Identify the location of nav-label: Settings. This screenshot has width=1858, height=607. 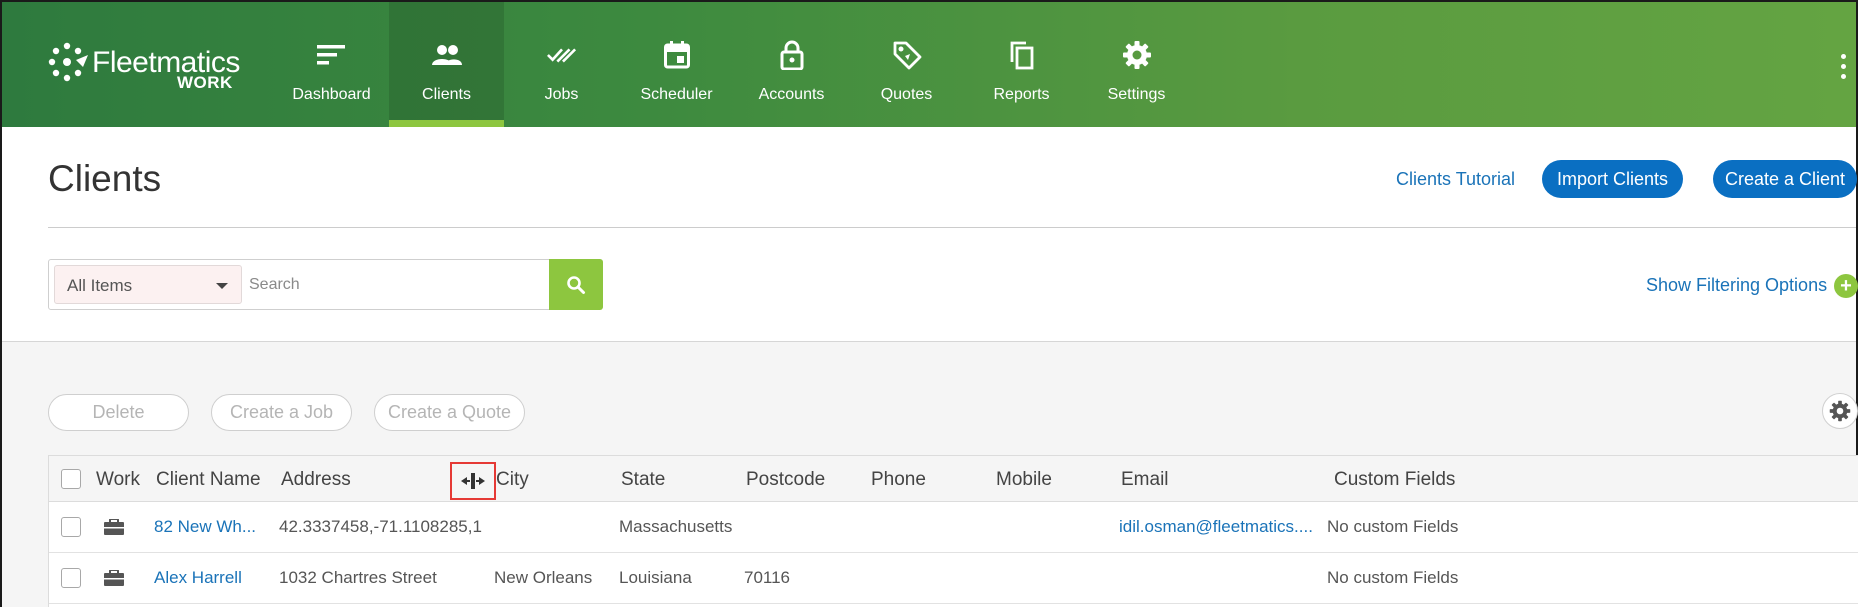
(1136, 94).